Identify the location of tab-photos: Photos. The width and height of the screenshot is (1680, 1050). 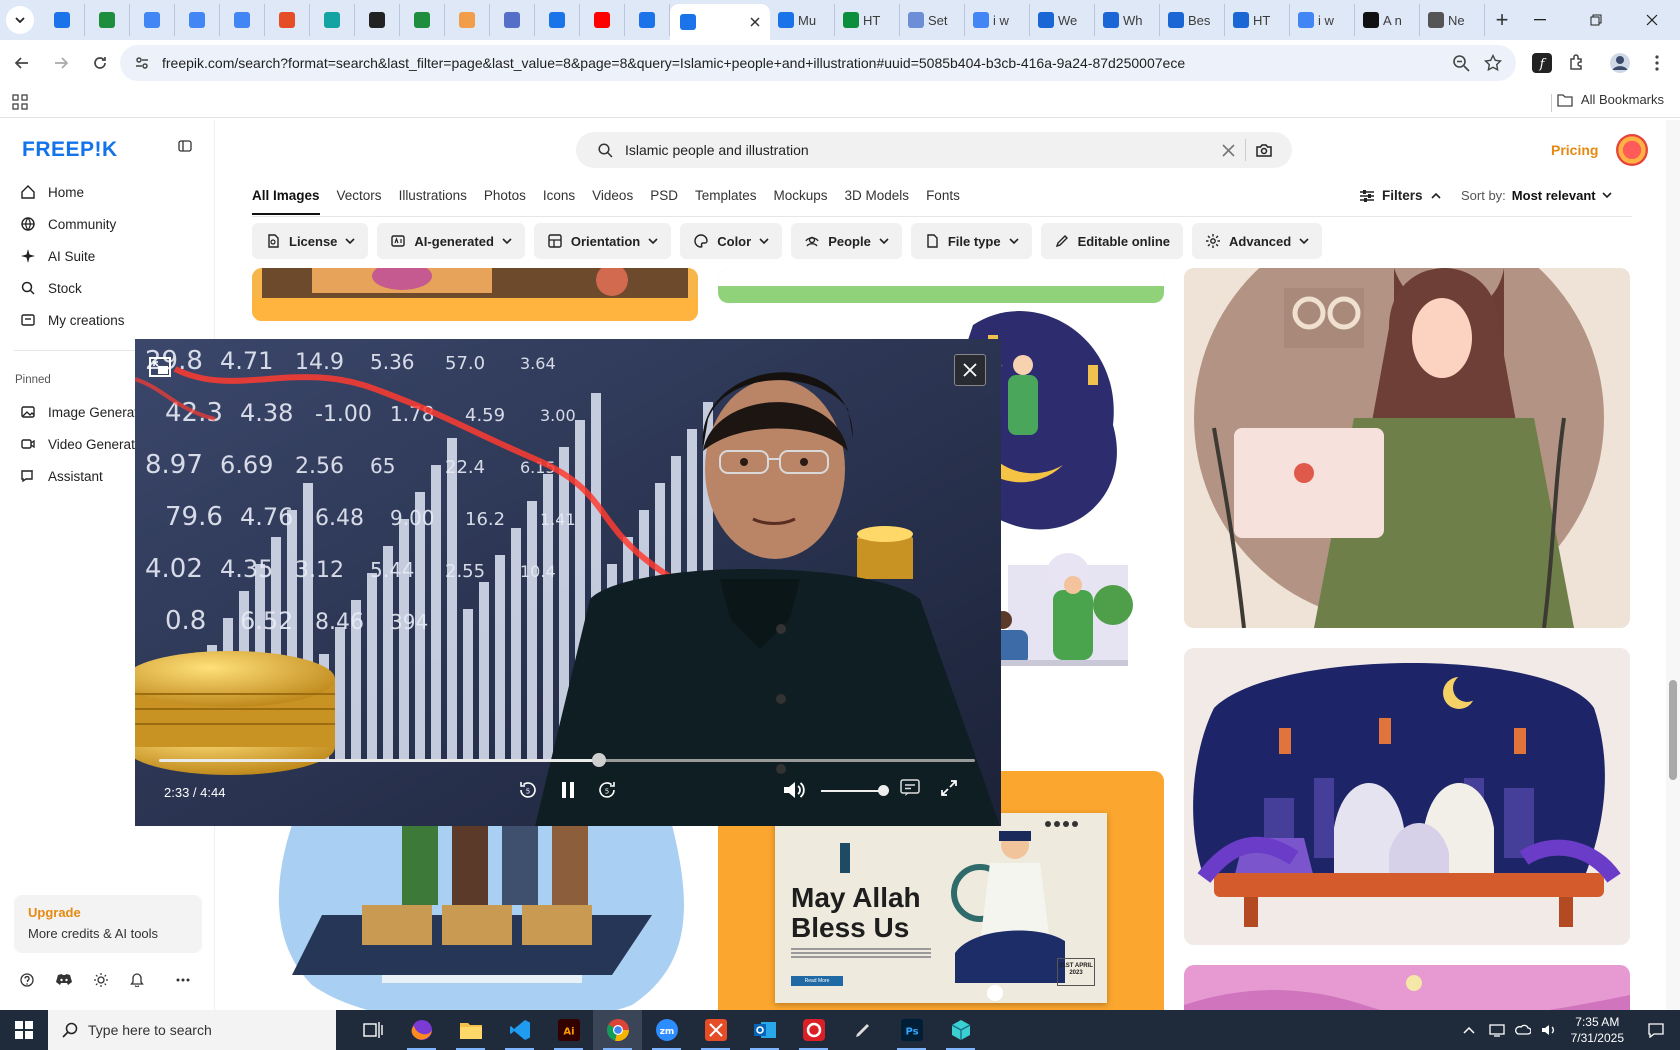
(505, 201).